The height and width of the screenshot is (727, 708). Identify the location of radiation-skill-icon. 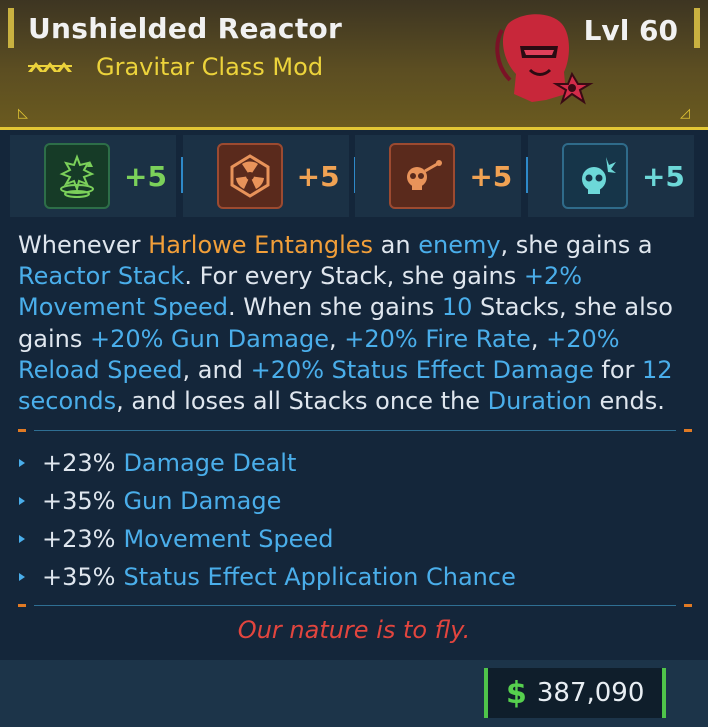
(249, 176).